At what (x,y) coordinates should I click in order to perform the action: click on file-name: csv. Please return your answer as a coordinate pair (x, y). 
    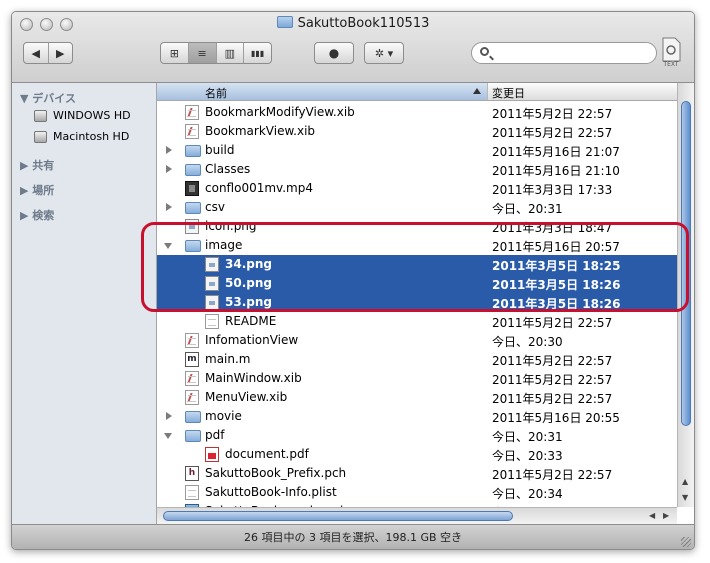
    Looking at the image, I should click on (215, 207).